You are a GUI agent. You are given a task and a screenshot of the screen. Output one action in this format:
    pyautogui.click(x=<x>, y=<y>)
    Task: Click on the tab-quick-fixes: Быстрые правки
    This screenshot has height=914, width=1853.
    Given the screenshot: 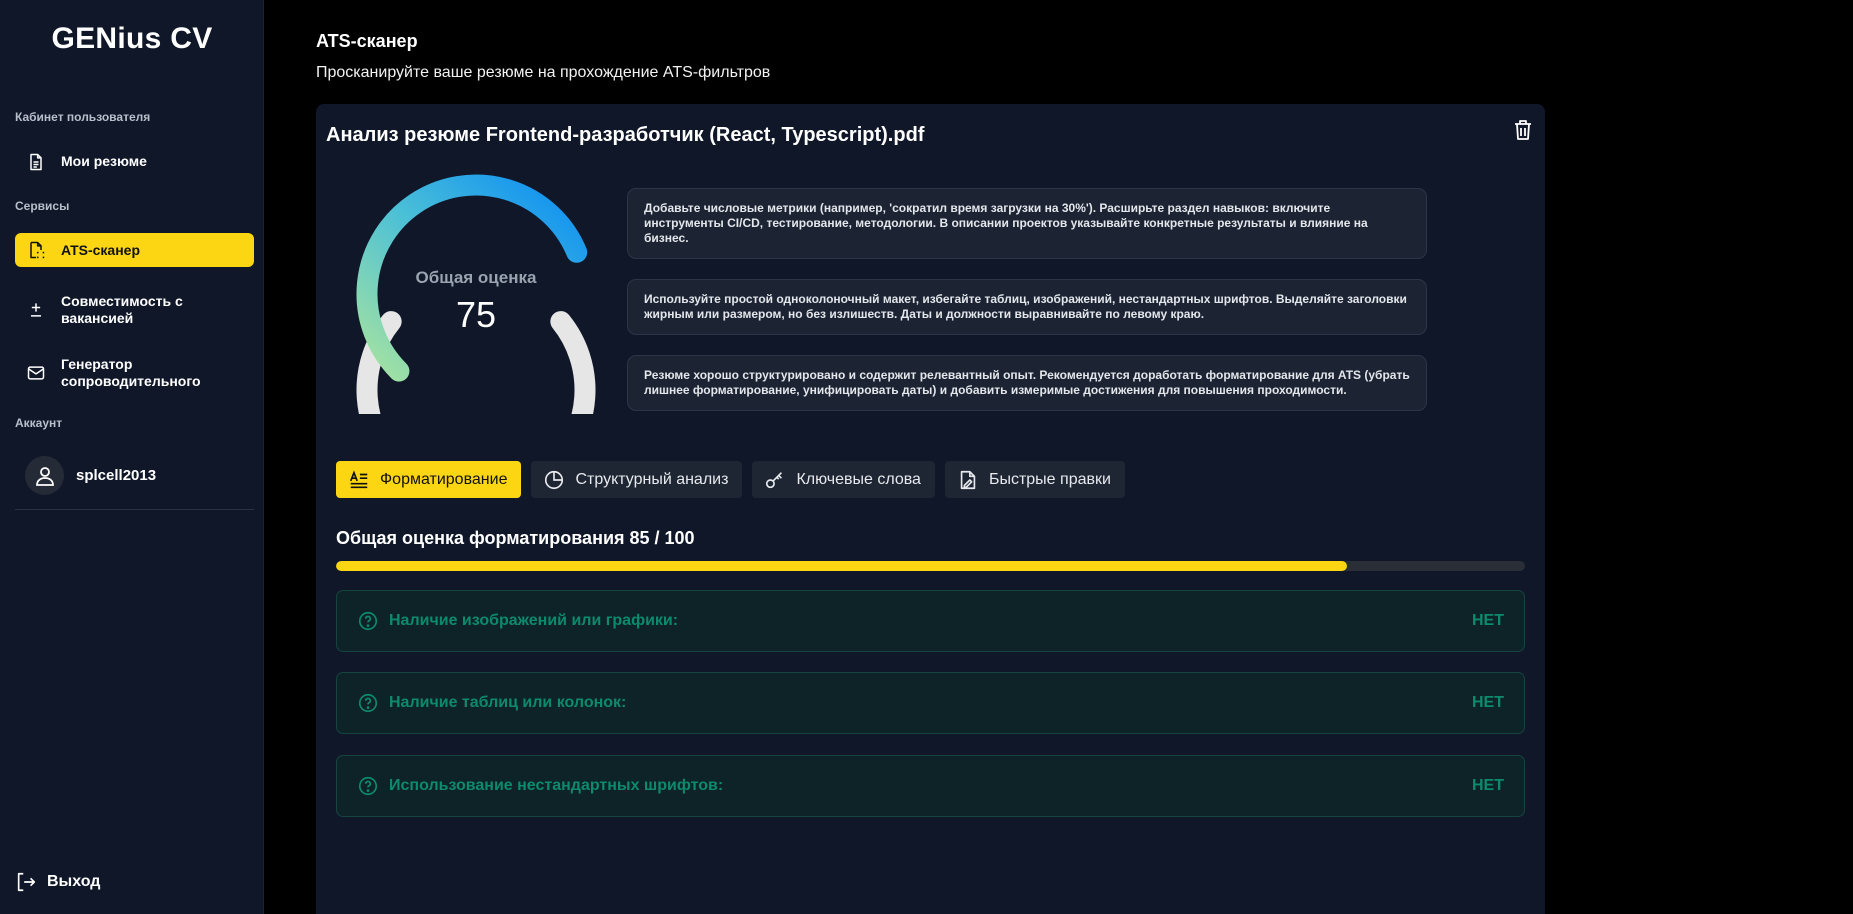 What is the action you would take?
    pyautogui.click(x=1034, y=479)
    